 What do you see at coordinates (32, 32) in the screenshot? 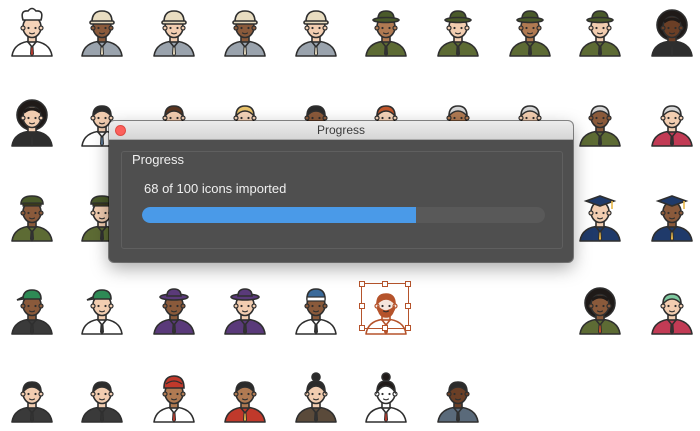
I see `chef-avatar-icon` at bounding box center [32, 32].